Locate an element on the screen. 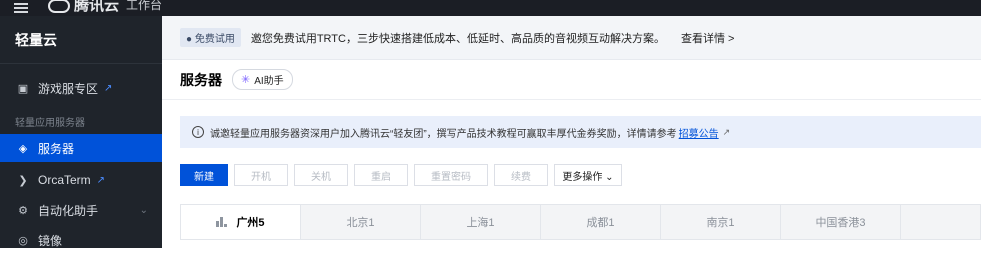 The image size is (981, 254). more-actions-dropdown: 更多操作 ⌄ is located at coordinates (588, 175).